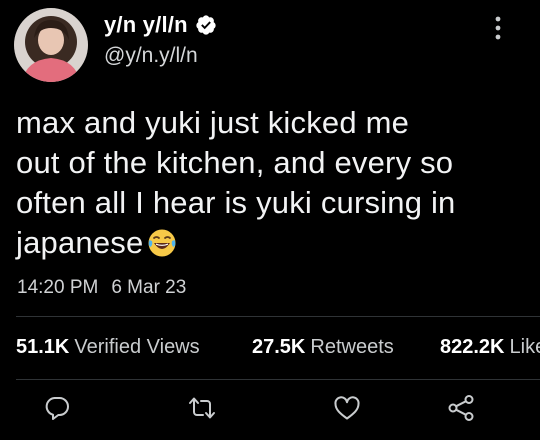 The height and width of the screenshot is (440, 540). Describe the element at coordinates (279, 347) in the screenshot. I see `retweets-count: 27.5K` at that location.